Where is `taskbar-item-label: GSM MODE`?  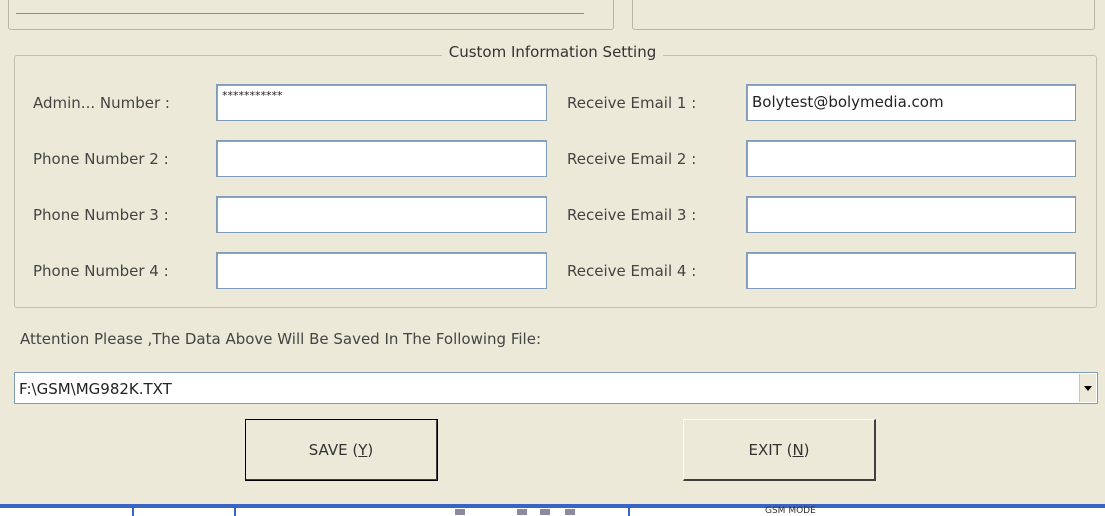
taskbar-item-label: GSM MODE is located at coordinates (790, 511).